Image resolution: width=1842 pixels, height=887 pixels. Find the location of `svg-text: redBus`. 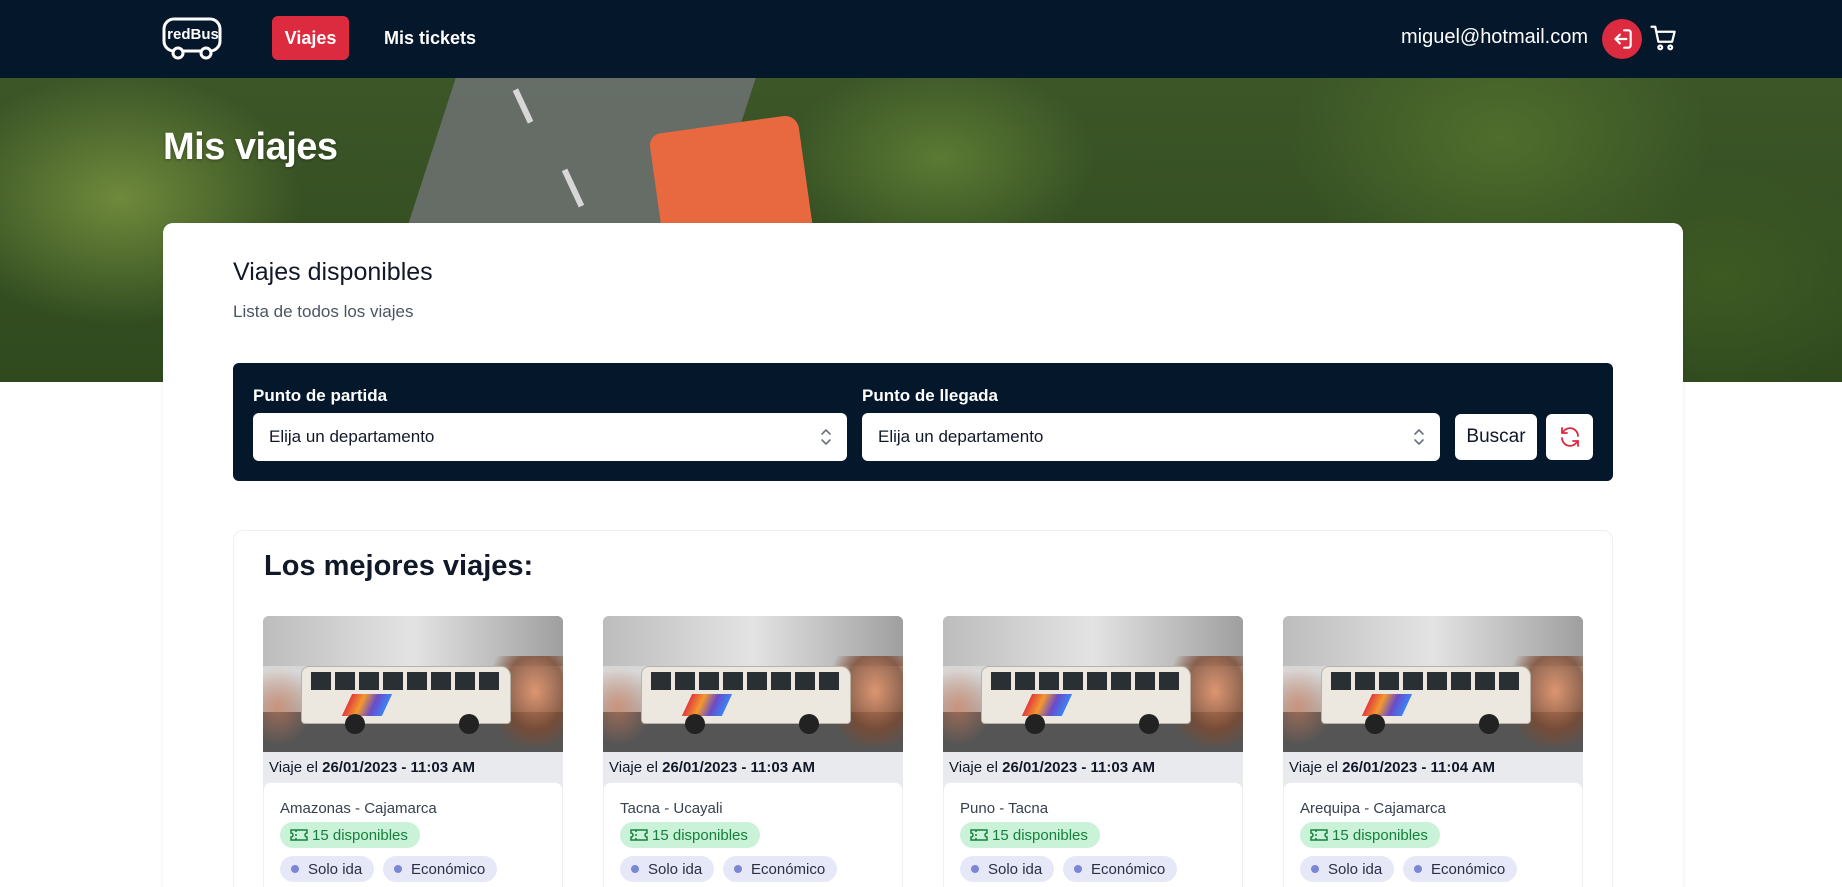

svg-text: redBus is located at coordinates (193, 34).